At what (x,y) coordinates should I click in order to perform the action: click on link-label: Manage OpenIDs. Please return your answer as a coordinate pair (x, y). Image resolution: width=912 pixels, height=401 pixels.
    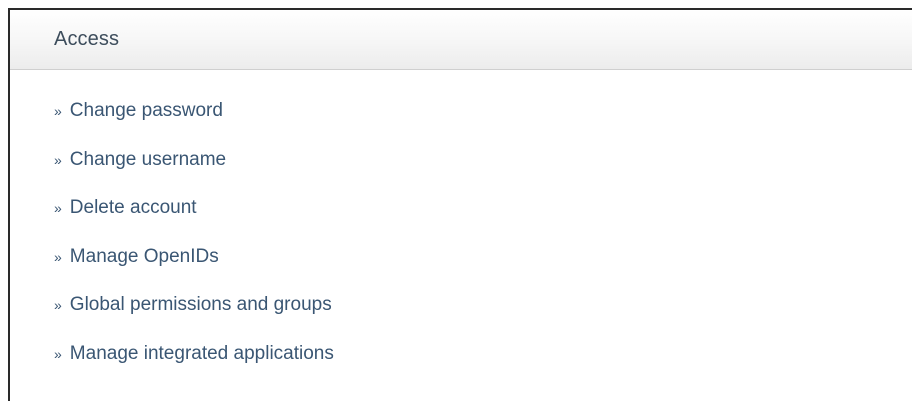
    Looking at the image, I should click on (144, 257).